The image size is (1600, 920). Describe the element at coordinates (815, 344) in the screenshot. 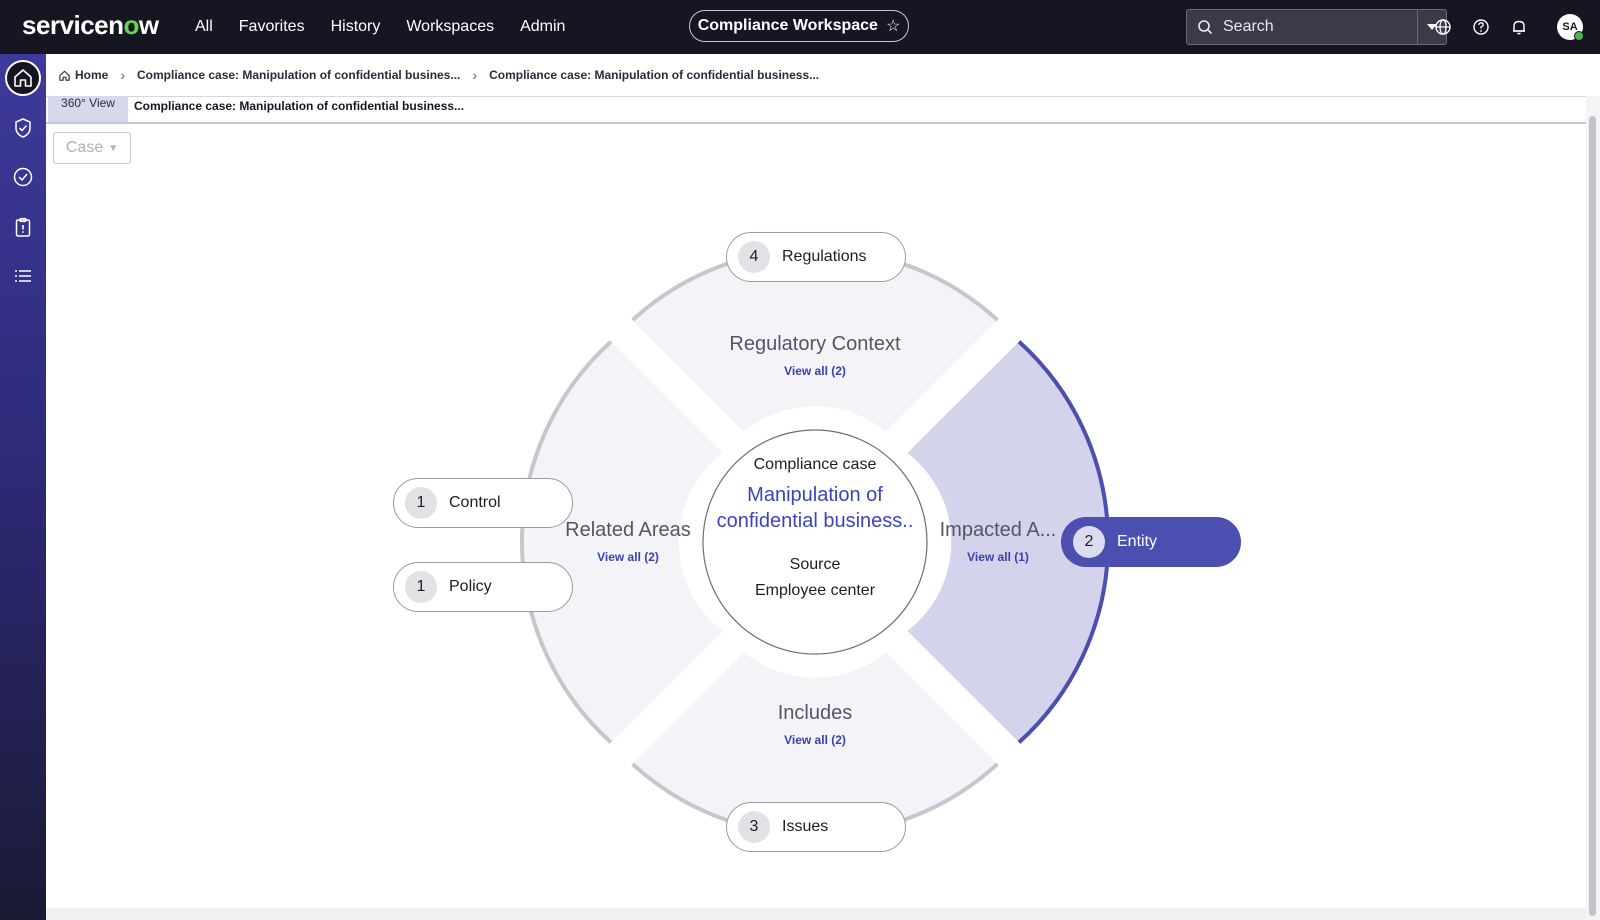

I see `quadrant-title: Regulatory Context` at that location.